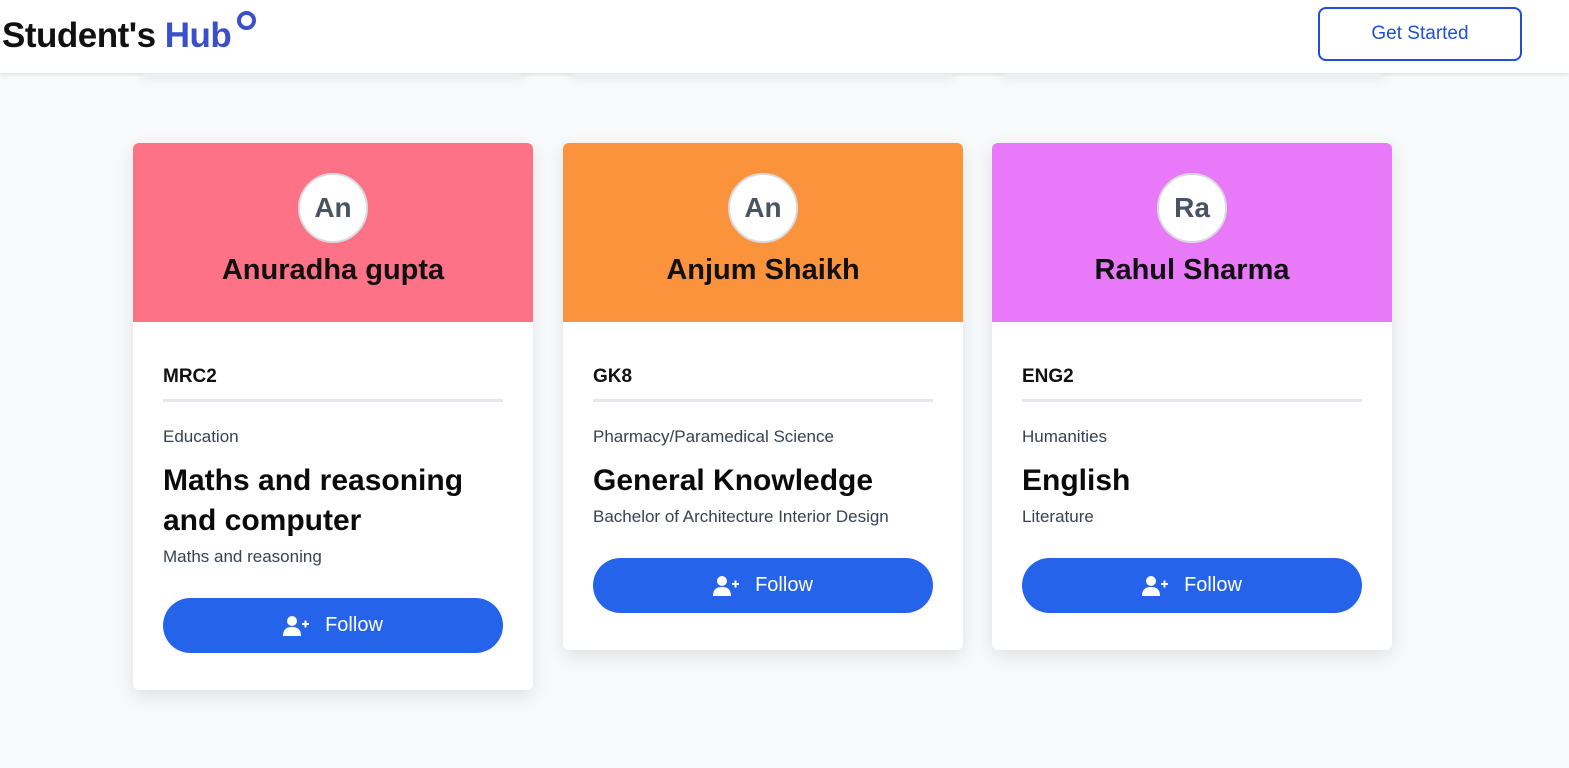 This screenshot has height=768, width=1569. Describe the element at coordinates (1065, 436) in the screenshot. I see `course-category: Humanities` at that location.